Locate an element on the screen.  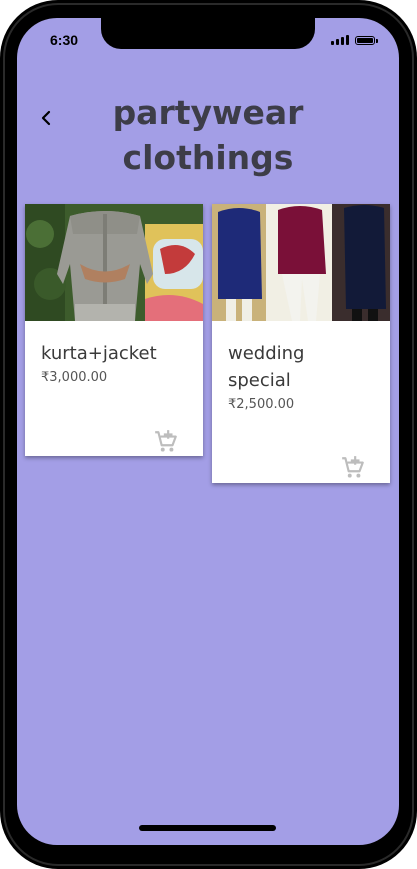
chevron-left-icon is located at coordinates (46, 118).